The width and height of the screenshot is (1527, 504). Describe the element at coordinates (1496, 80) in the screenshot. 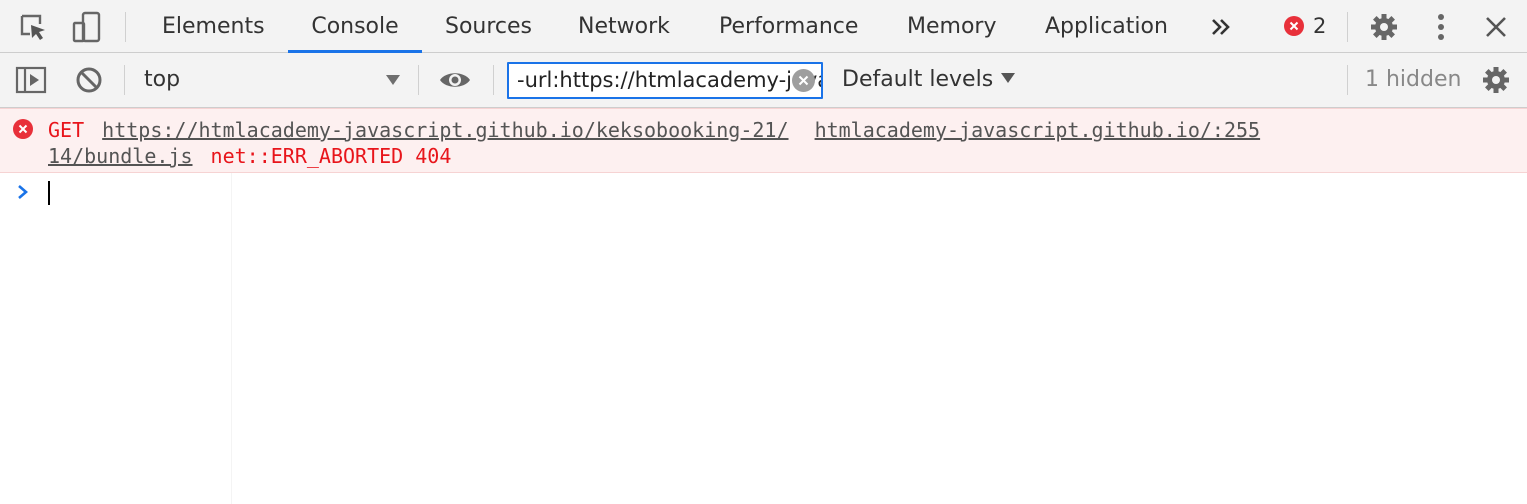

I see `console-settings-gear-icon` at that location.